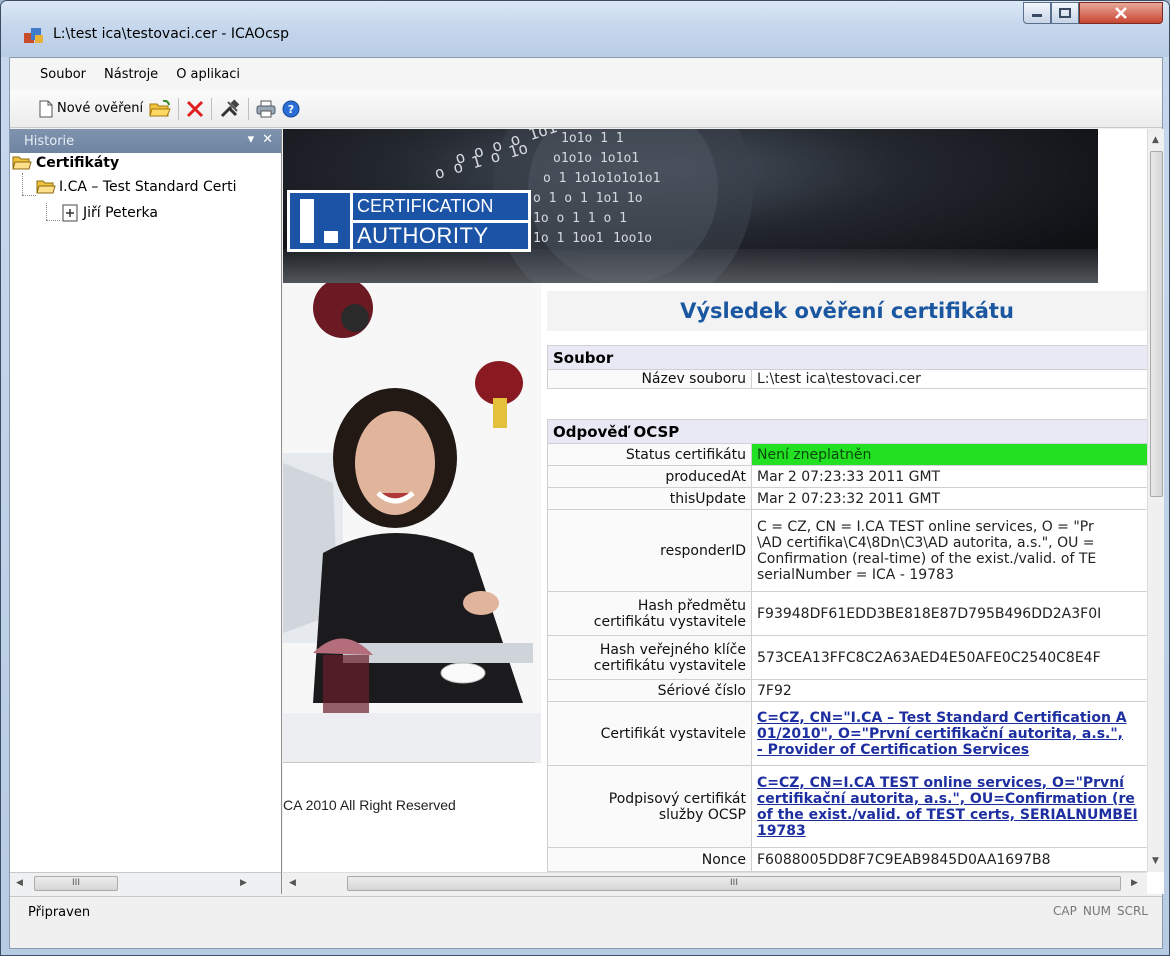 The height and width of the screenshot is (956, 1170). What do you see at coordinates (586, 74) in the screenshot?
I see `menu-bar: Soubor Nástroje O aplikaci` at bounding box center [586, 74].